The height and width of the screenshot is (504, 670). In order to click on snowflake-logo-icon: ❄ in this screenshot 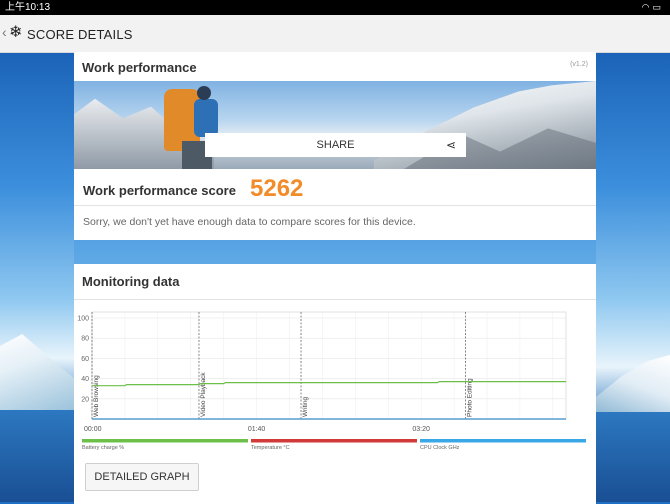, I will do `click(15, 33)`.